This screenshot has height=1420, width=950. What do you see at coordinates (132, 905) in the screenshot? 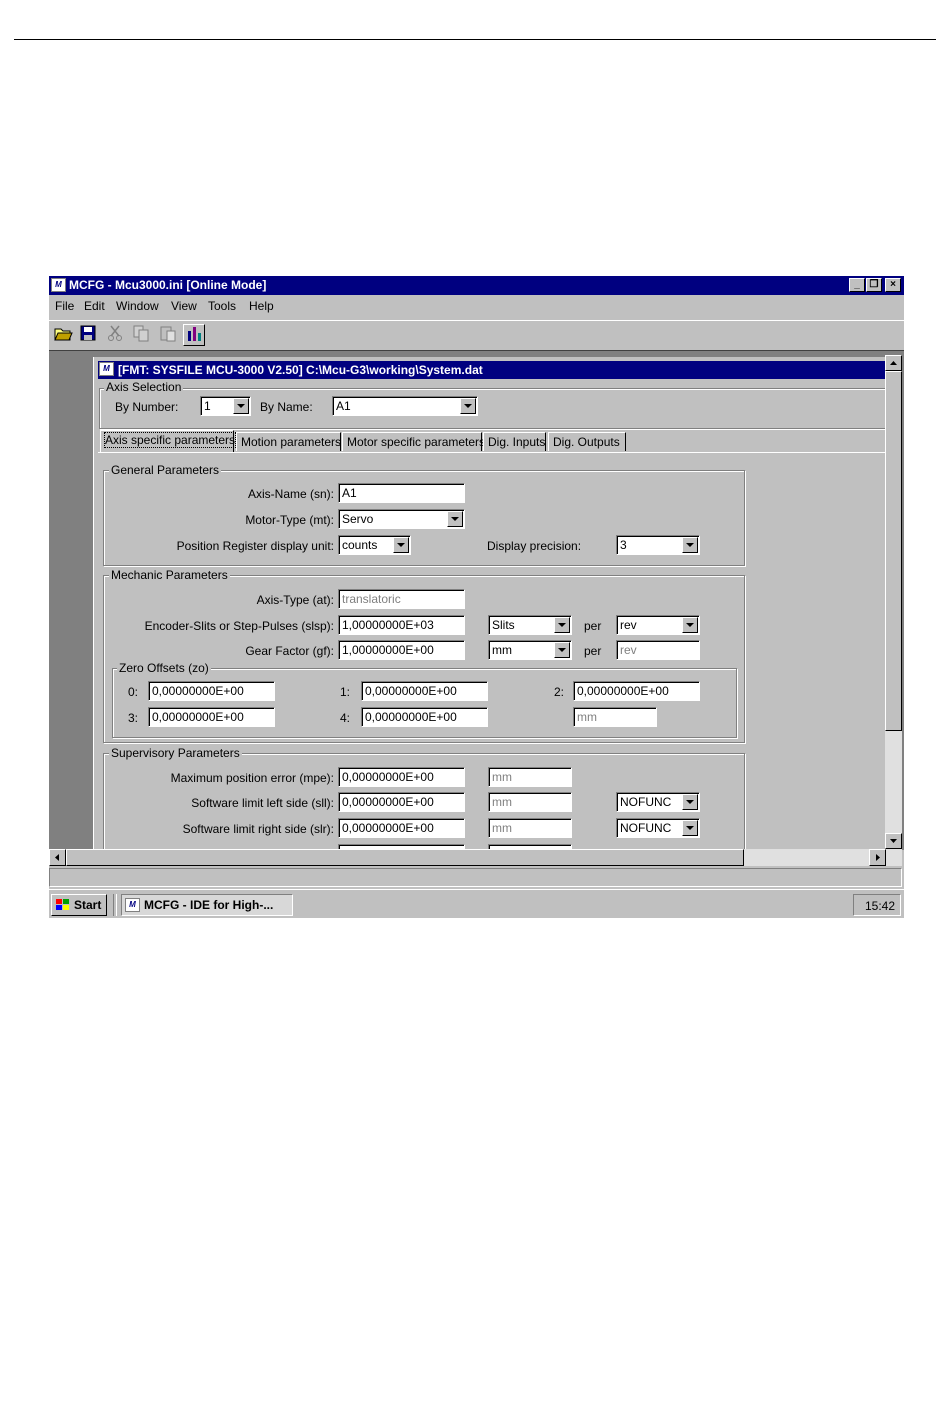
I see `task-app-icon: M` at bounding box center [132, 905].